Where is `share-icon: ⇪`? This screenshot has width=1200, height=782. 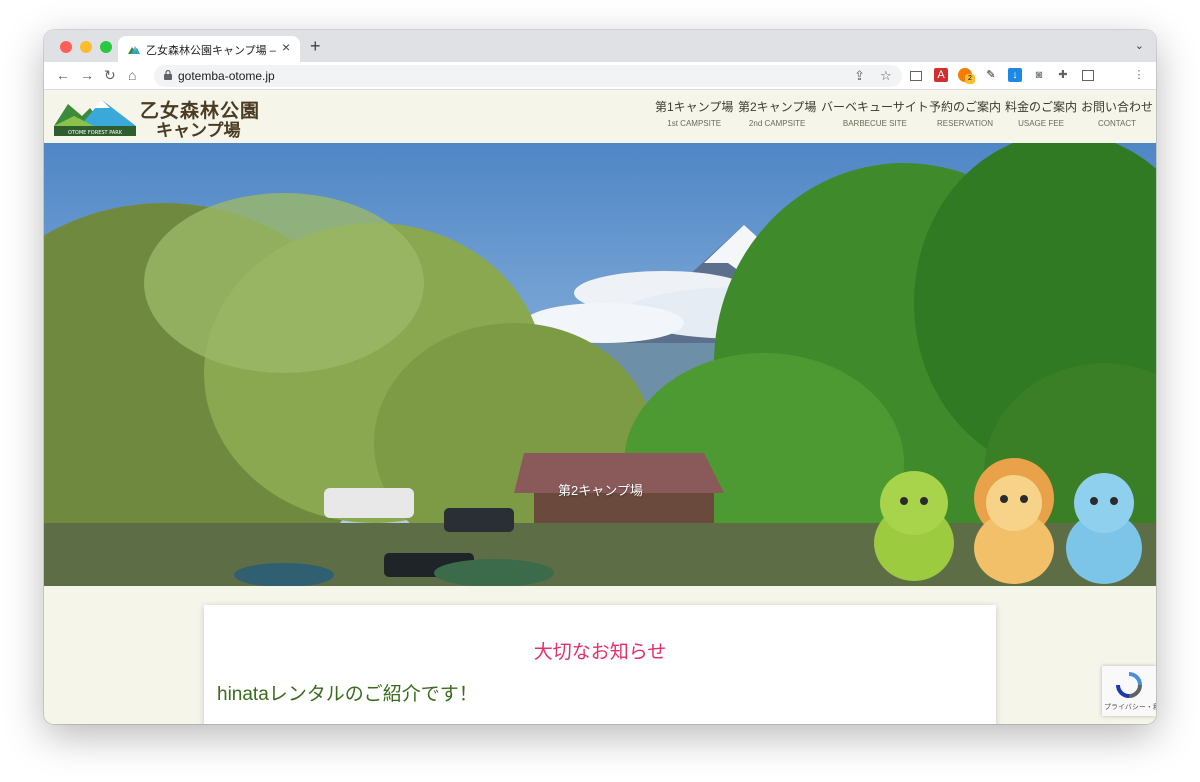
share-icon: ⇪ is located at coordinates (859, 76).